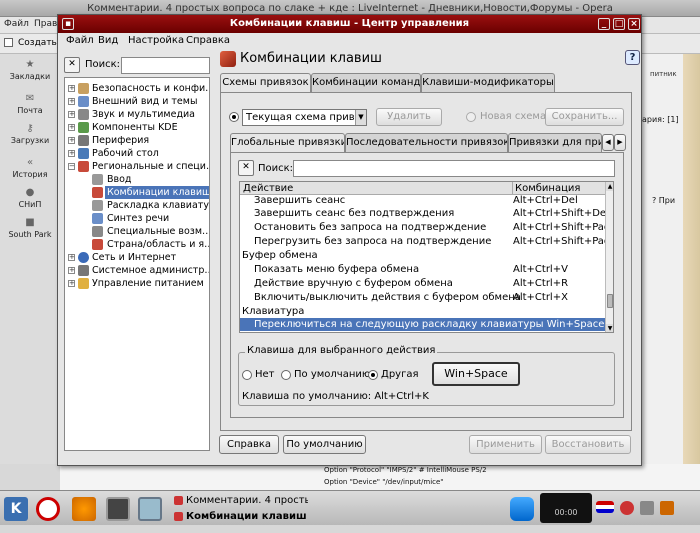  What do you see at coordinates (16, 509) in the screenshot?
I see `kde-menu-icon: K` at bounding box center [16, 509].